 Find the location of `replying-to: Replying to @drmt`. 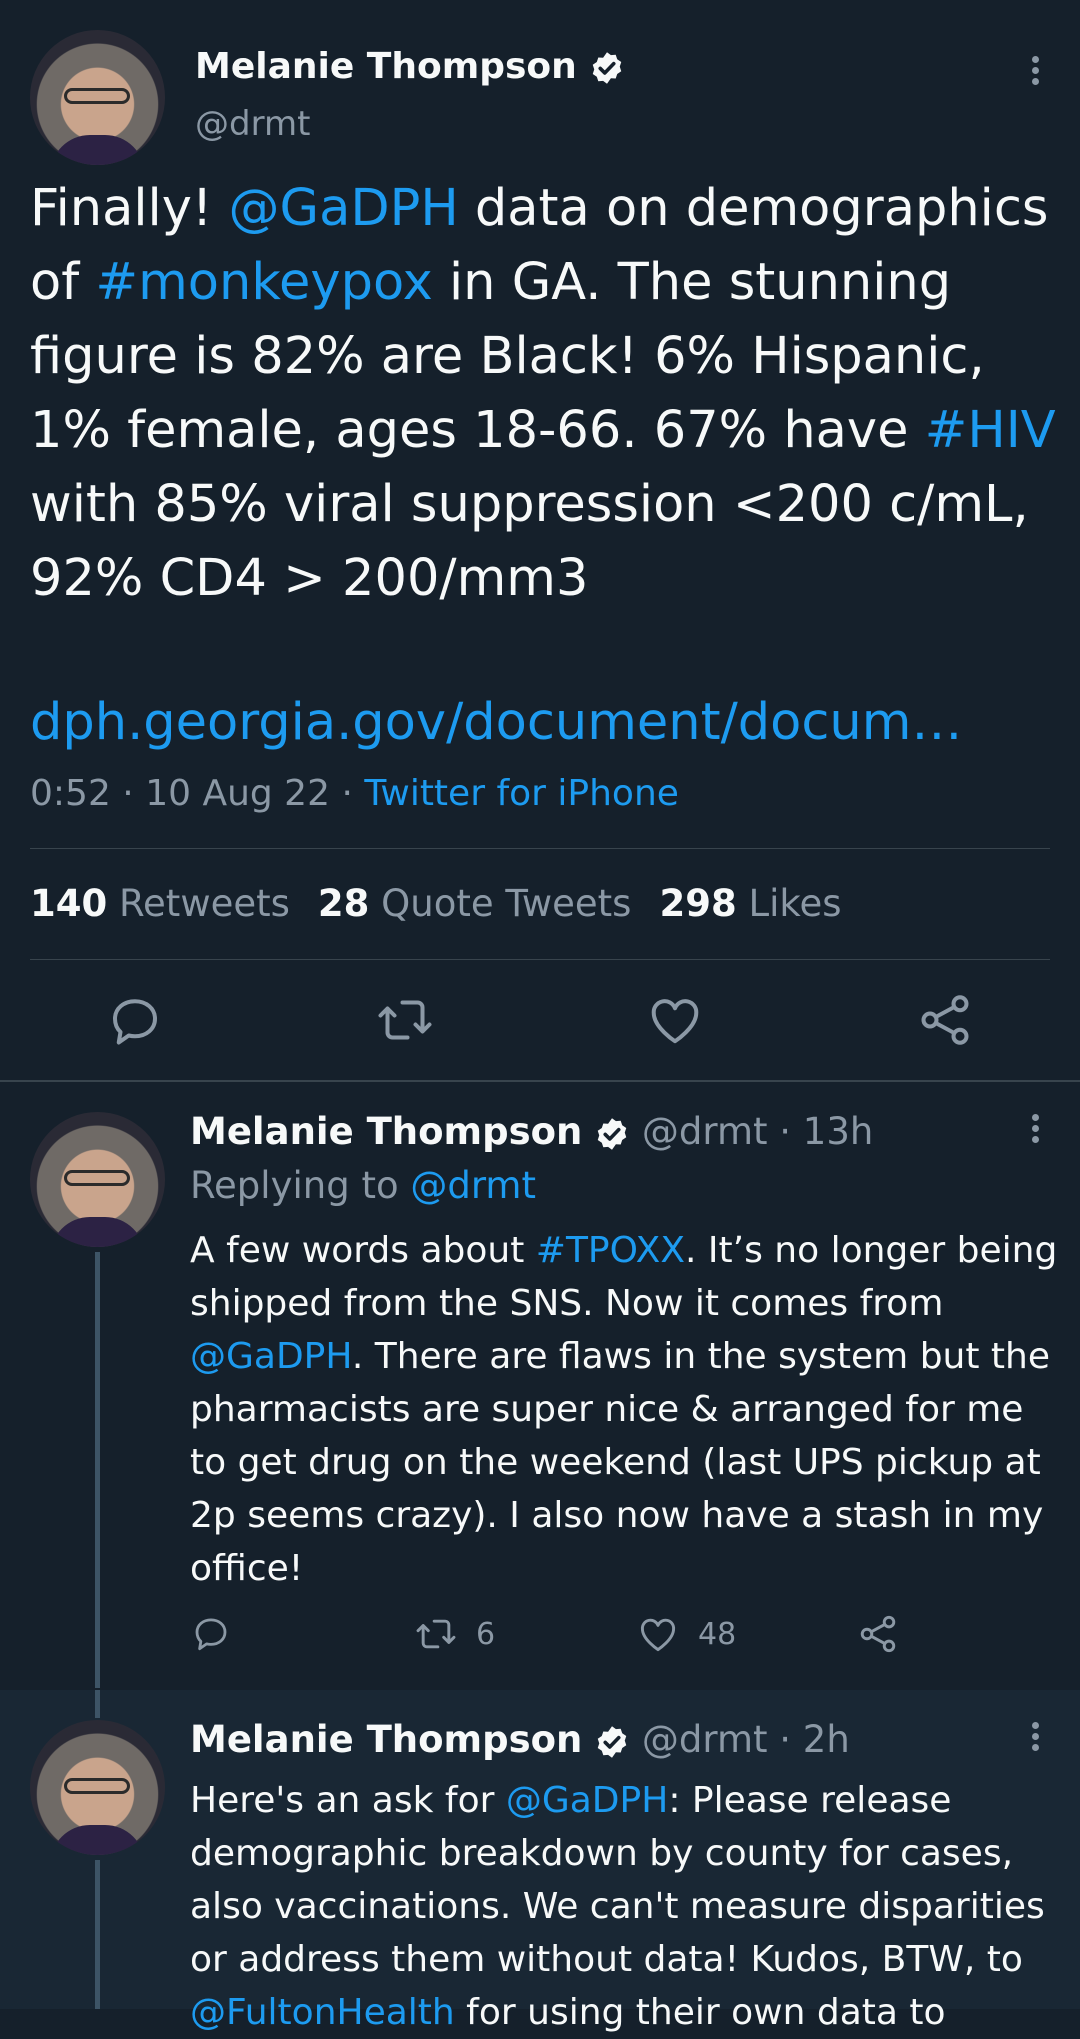

replying-to: Replying to @drmt is located at coordinates (363, 1185).